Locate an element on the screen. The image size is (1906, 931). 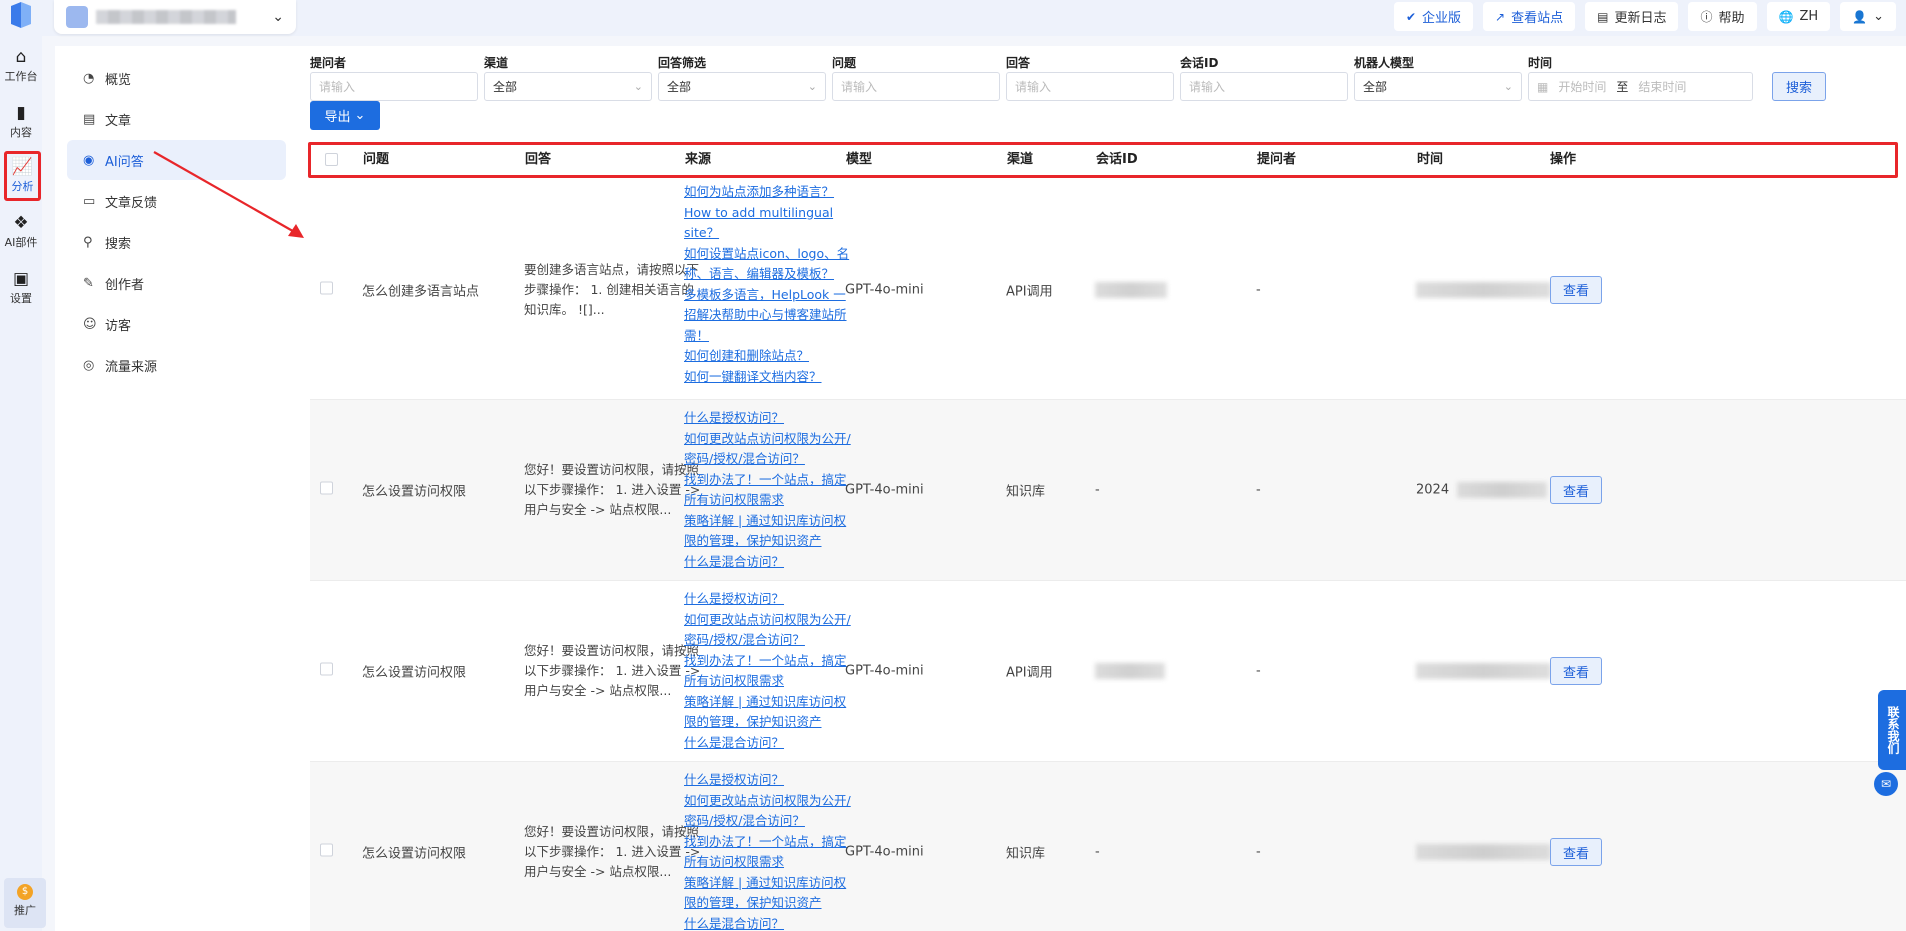
source-link: 多模板多语言，HelpLook 一 is located at coordinates (773, 295).